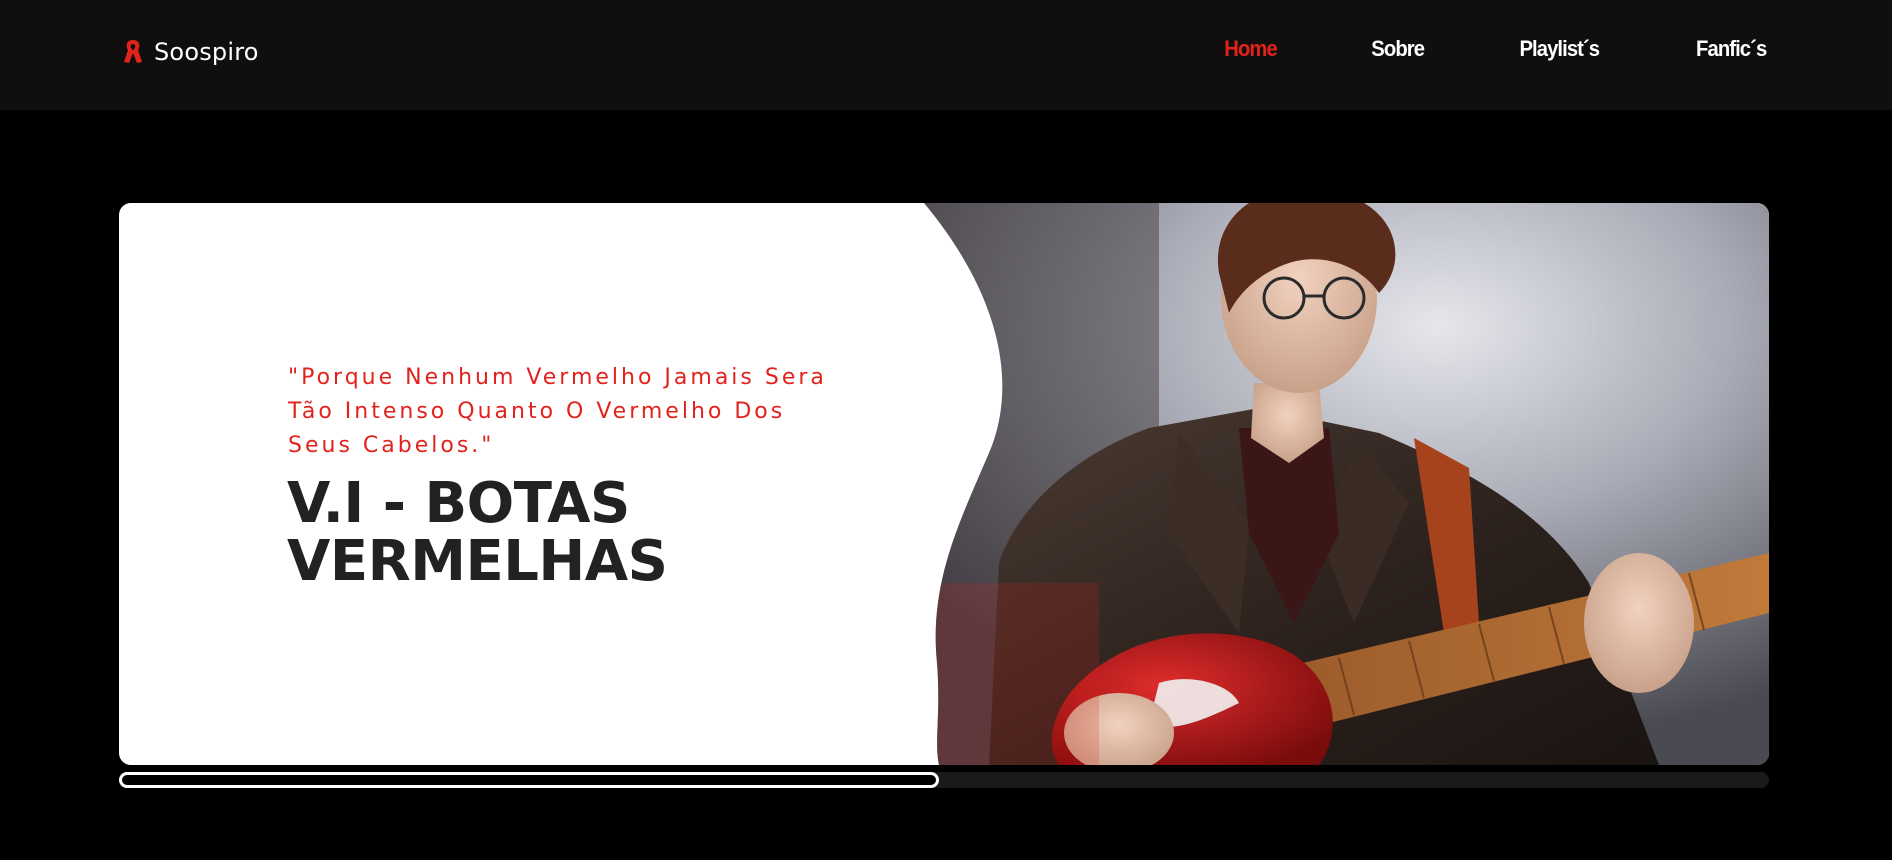  Describe the element at coordinates (1731, 49) in the screenshot. I see `nav-link-fanfics: Fanfic´s` at that location.